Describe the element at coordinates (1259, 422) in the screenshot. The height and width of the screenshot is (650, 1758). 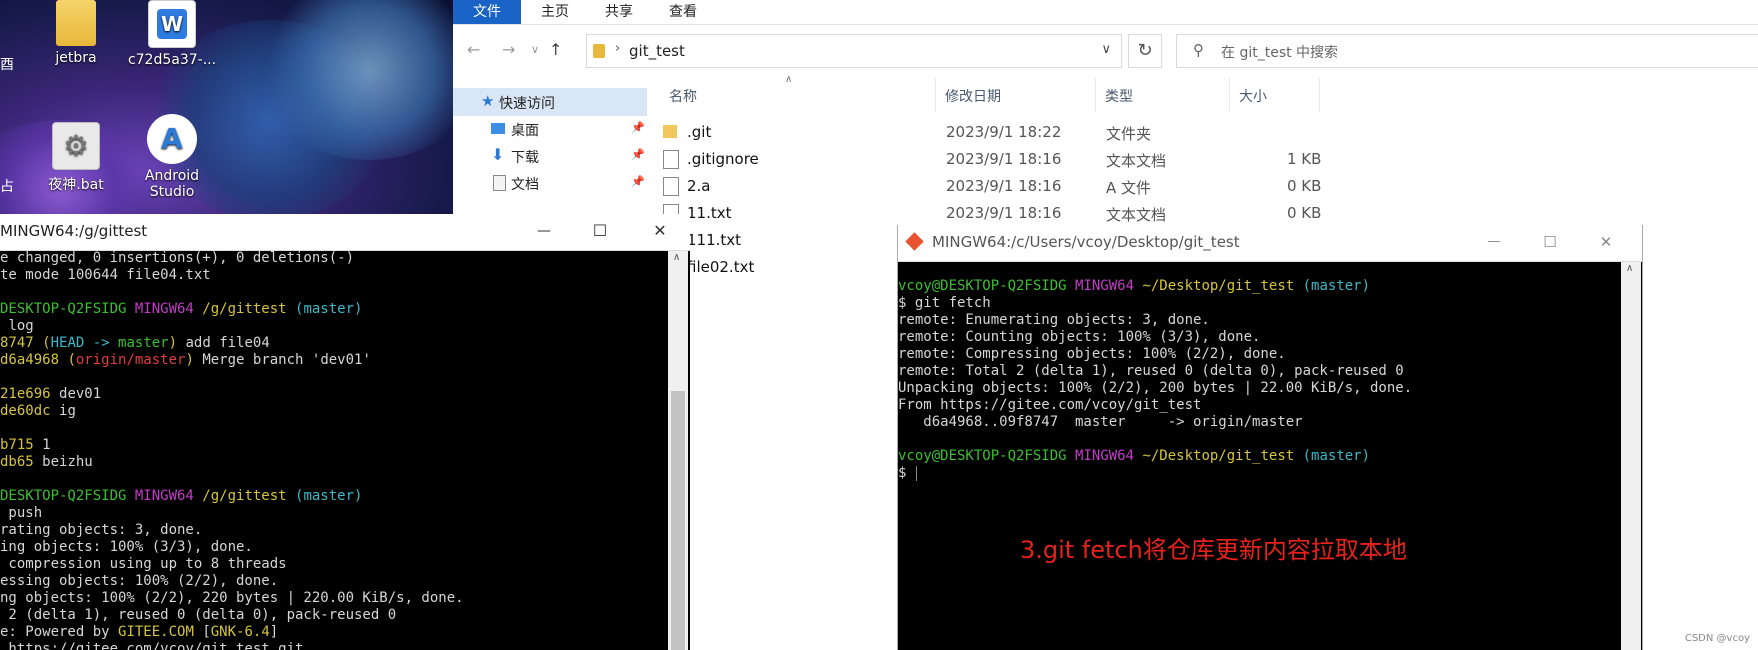
I see `terminal-line: d6a4968..09f8747 master -> origin/master` at that location.